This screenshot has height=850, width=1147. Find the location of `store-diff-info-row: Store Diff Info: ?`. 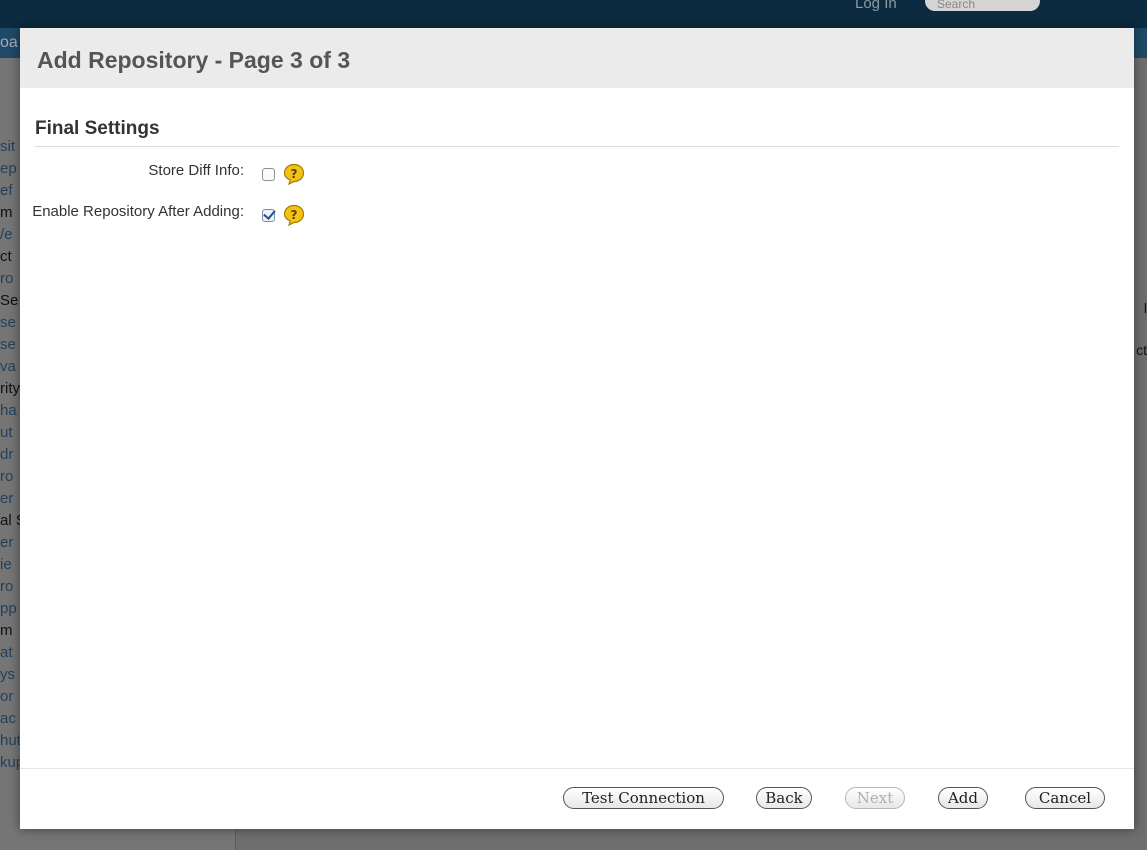

store-diff-info-row: Store Diff Info: ? is located at coordinates (162, 174).